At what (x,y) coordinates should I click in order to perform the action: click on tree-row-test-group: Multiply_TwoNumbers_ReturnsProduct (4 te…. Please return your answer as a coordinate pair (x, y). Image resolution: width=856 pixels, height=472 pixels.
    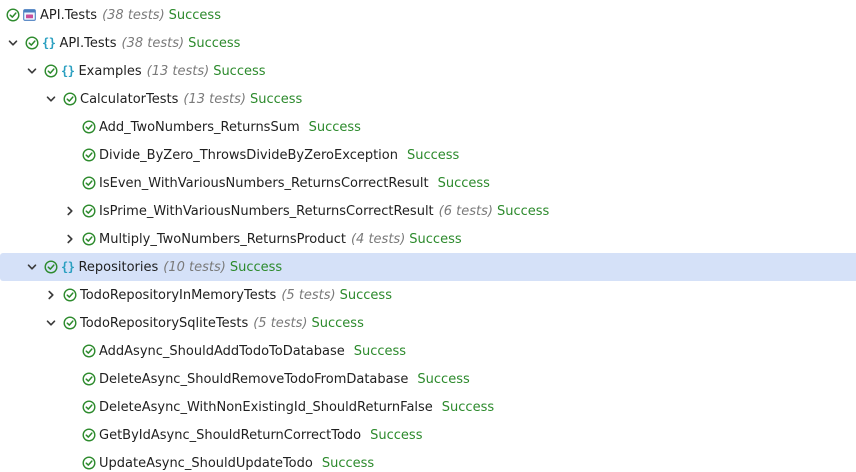
    Looking at the image, I should click on (428, 239).